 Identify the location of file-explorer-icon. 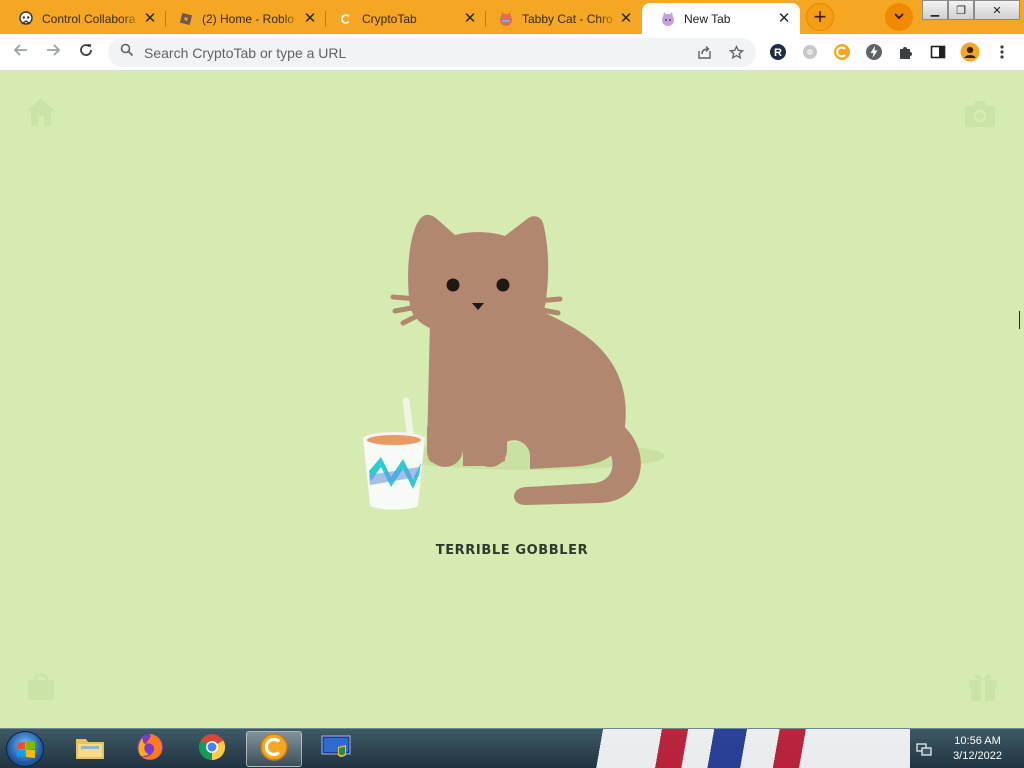
(90, 749).